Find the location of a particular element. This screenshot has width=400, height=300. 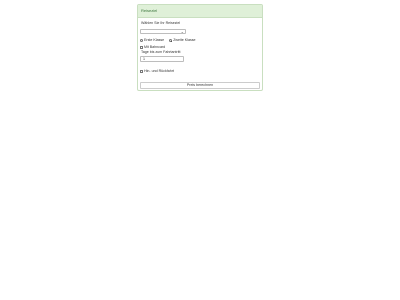

destination-select: ⌄ is located at coordinates (163, 31).